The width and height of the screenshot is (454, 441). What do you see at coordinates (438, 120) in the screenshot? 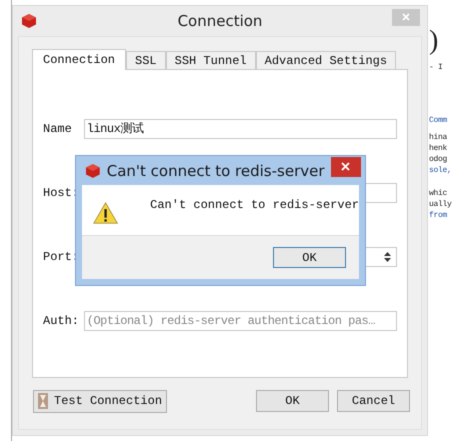
I see `page-text: Comm` at bounding box center [438, 120].